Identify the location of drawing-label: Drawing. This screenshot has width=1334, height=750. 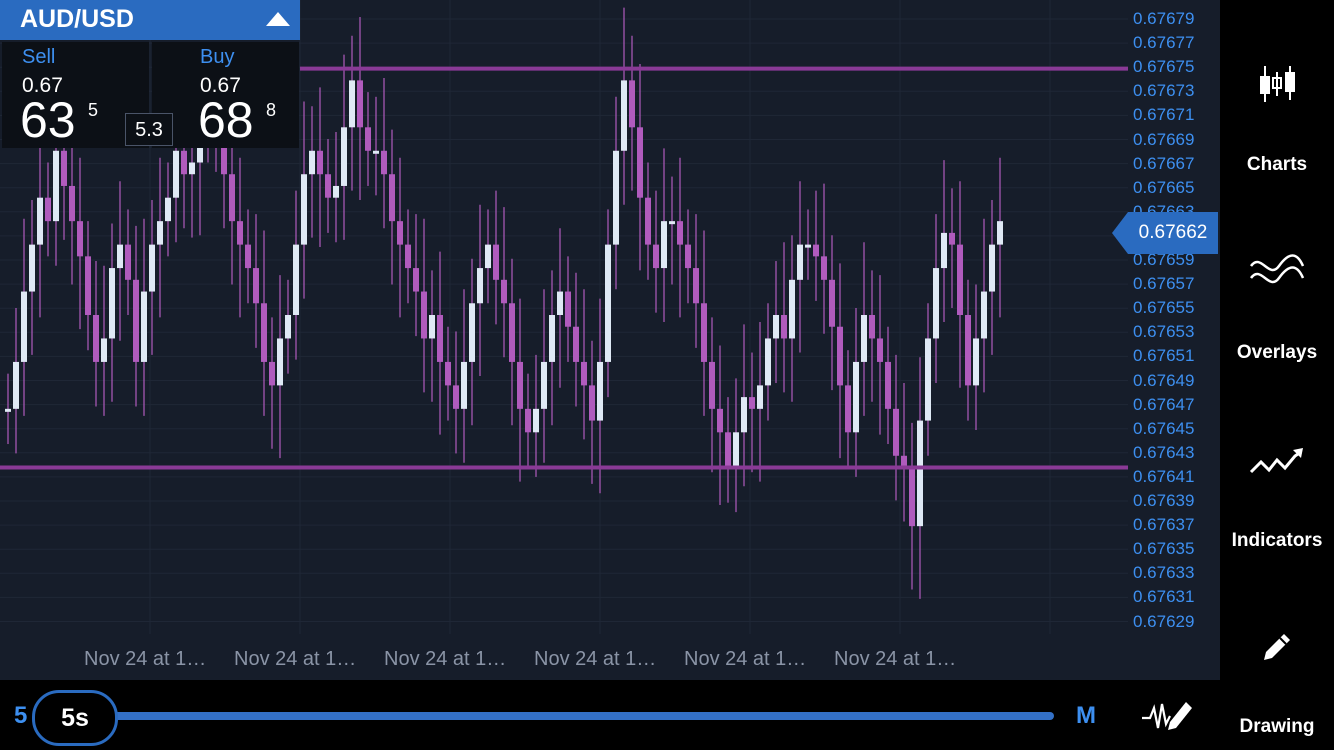
(1277, 726).